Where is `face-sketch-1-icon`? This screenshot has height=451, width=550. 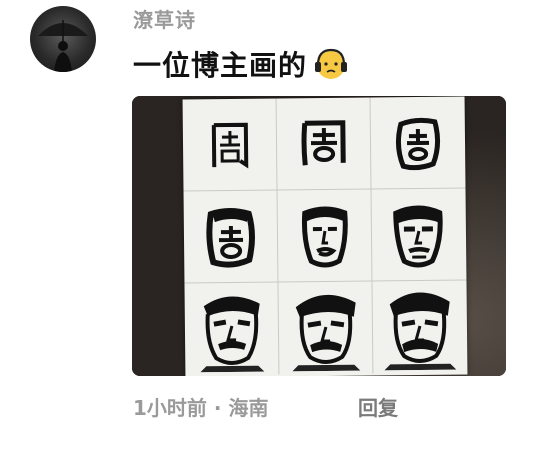
face-sketch-1-icon is located at coordinates (230, 237).